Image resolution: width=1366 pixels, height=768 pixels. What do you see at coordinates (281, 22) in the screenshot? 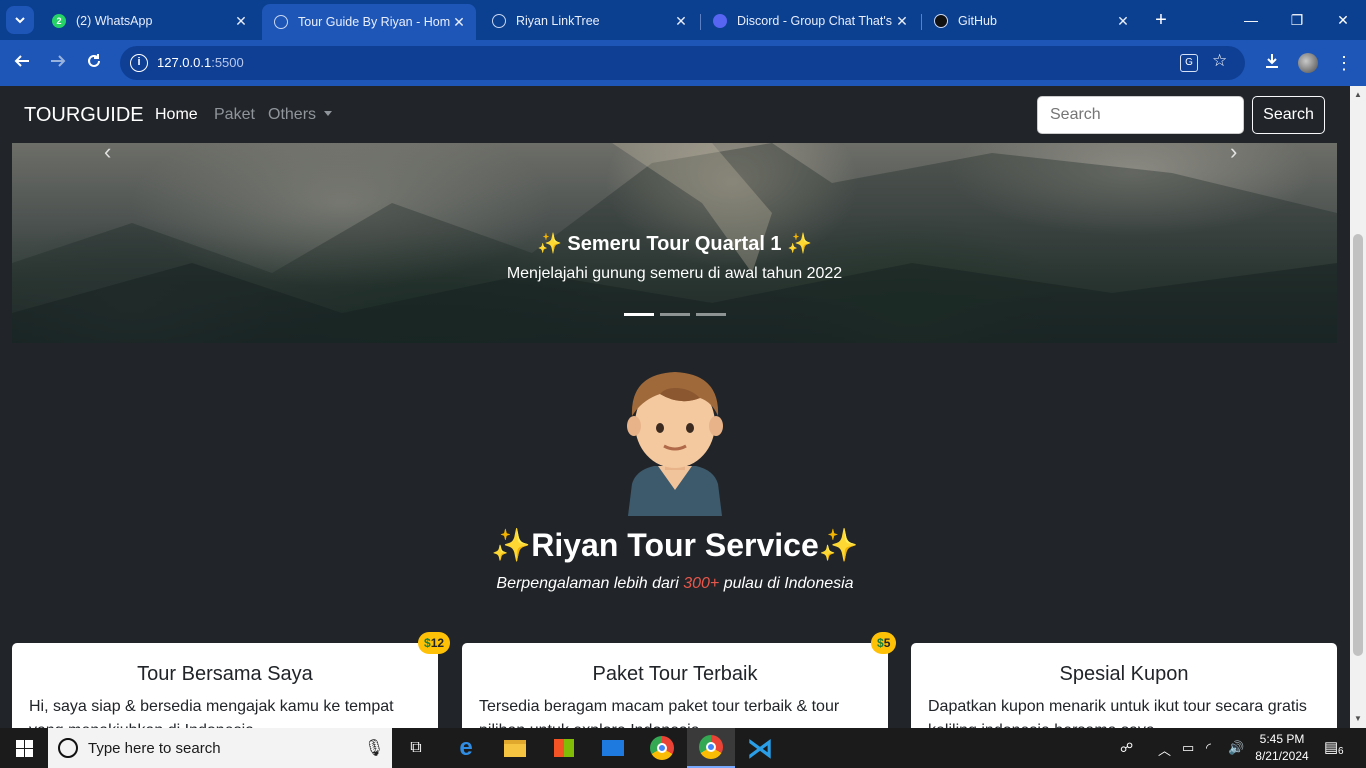
I see `globe-icon` at bounding box center [281, 22].